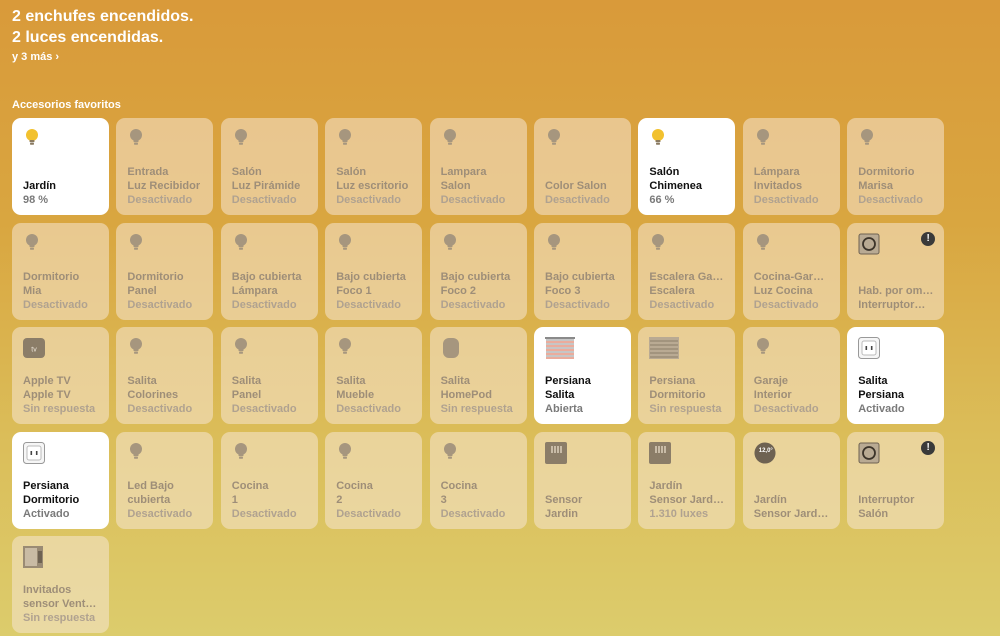  What do you see at coordinates (148, 172) in the screenshot?
I see `tile-room: Entrada` at bounding box center [148, 172].